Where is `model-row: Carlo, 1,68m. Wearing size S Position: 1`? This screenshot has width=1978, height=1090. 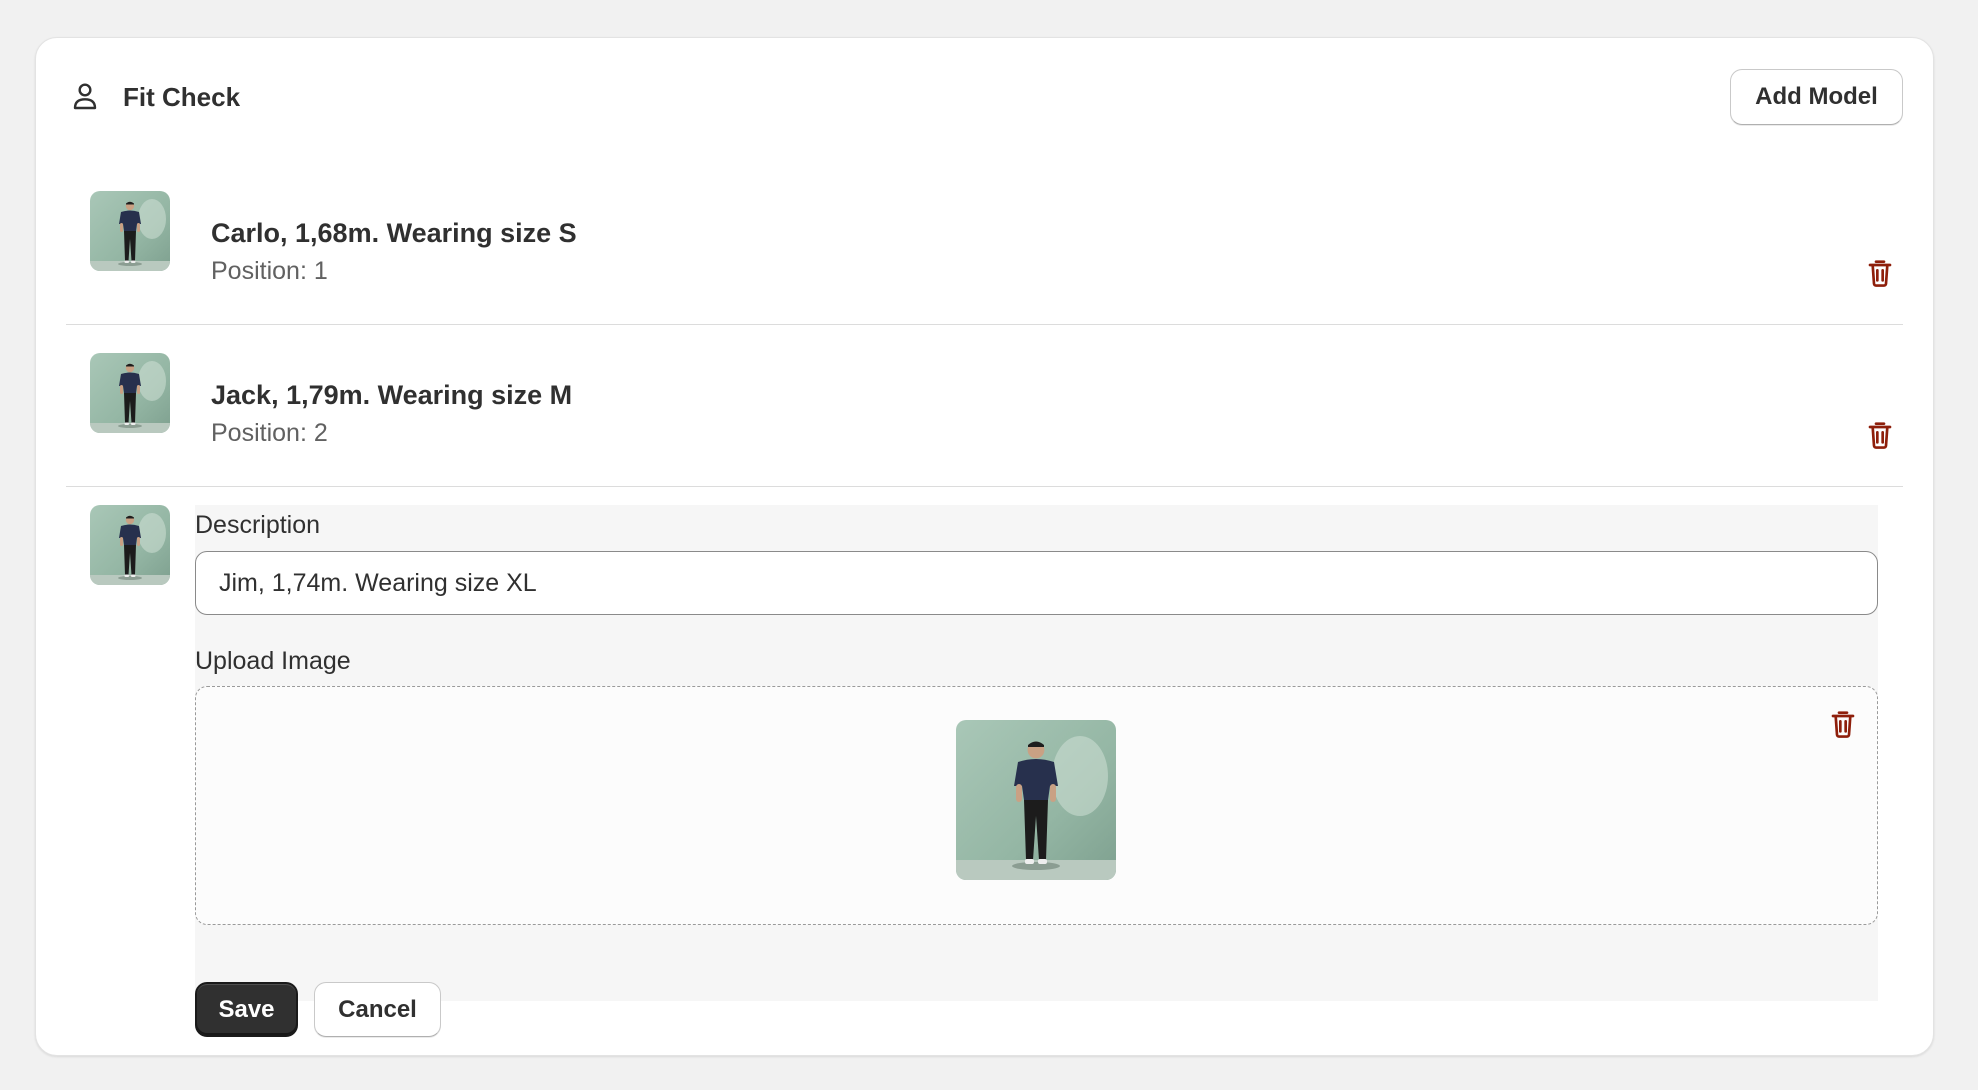 model-row: Carlo, 1,68m. Wearing size S Position: 1 is located at coordinates (984, 244).